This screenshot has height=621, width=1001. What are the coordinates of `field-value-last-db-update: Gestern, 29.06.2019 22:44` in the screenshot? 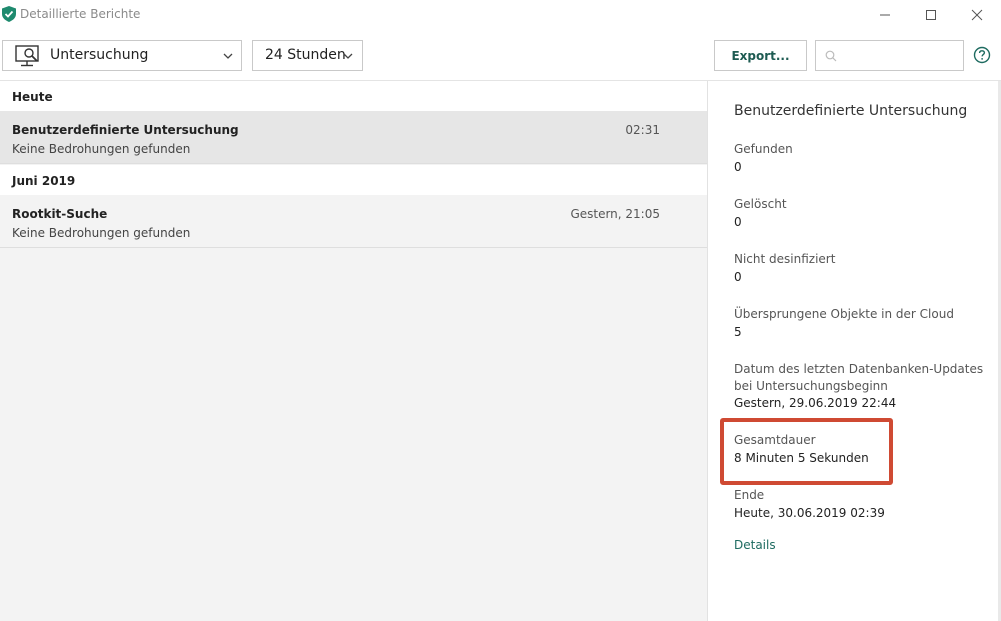 It's located at (815, 403).